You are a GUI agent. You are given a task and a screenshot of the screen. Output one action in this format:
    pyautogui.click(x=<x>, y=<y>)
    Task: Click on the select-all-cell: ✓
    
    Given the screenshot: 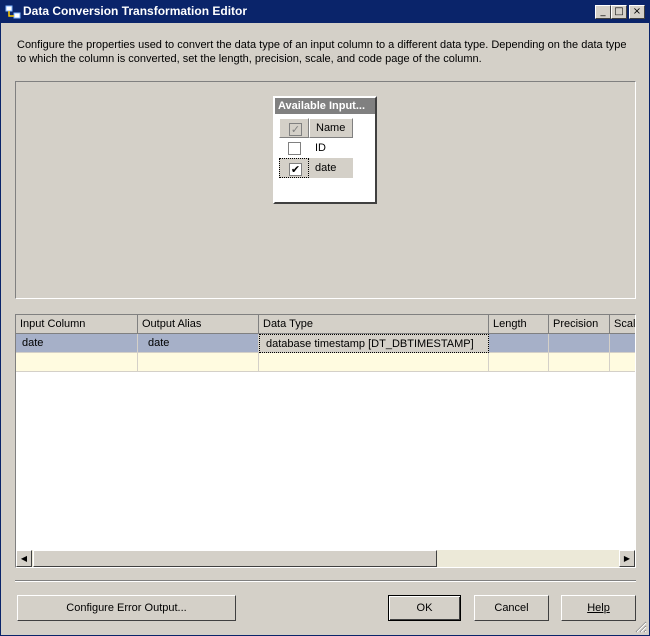 What is the action you would take?
    pyautogui.click(x=294, y=128)
    